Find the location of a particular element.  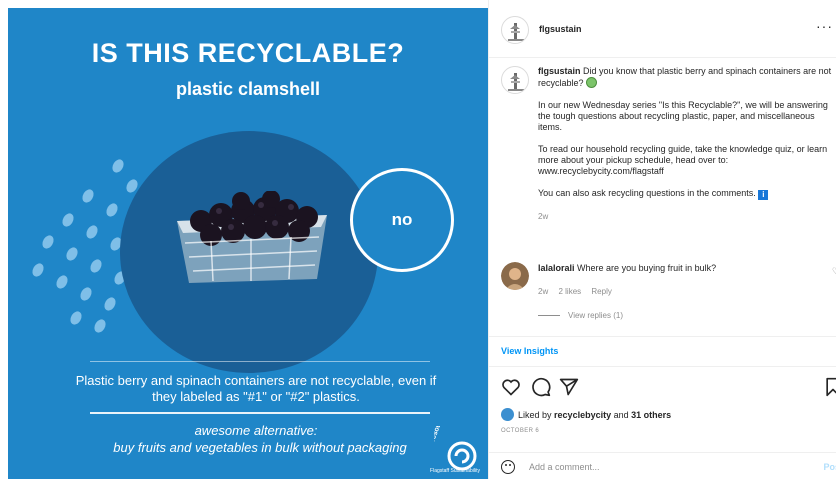

comment-likes: 2 likes is located at coordinates (569, 291).